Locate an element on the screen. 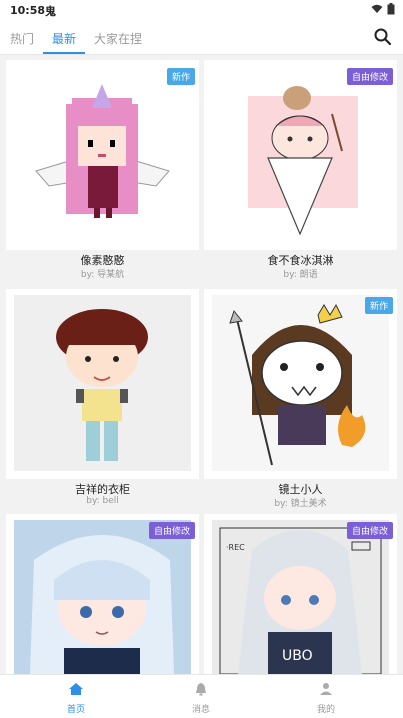 This screenshot has height=718, width=403. bottom-navigation: 首页 消息 我的 is located at coordinates (201, 696).